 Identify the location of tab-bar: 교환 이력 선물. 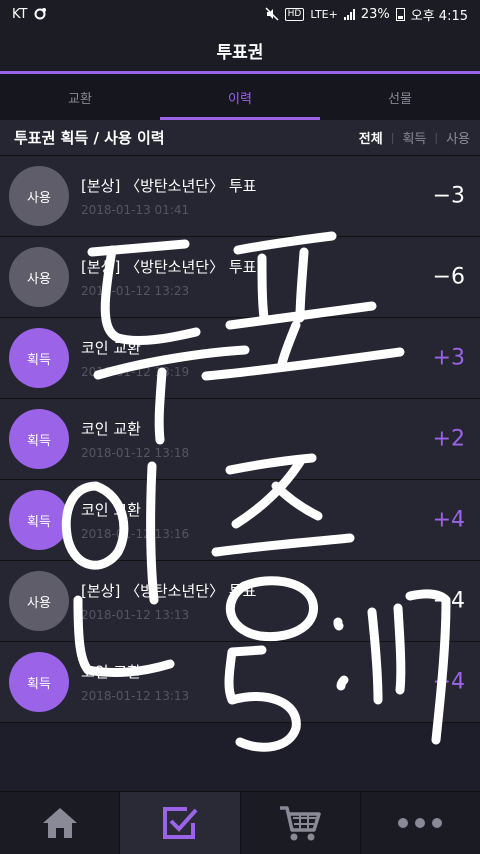
(240, 97).